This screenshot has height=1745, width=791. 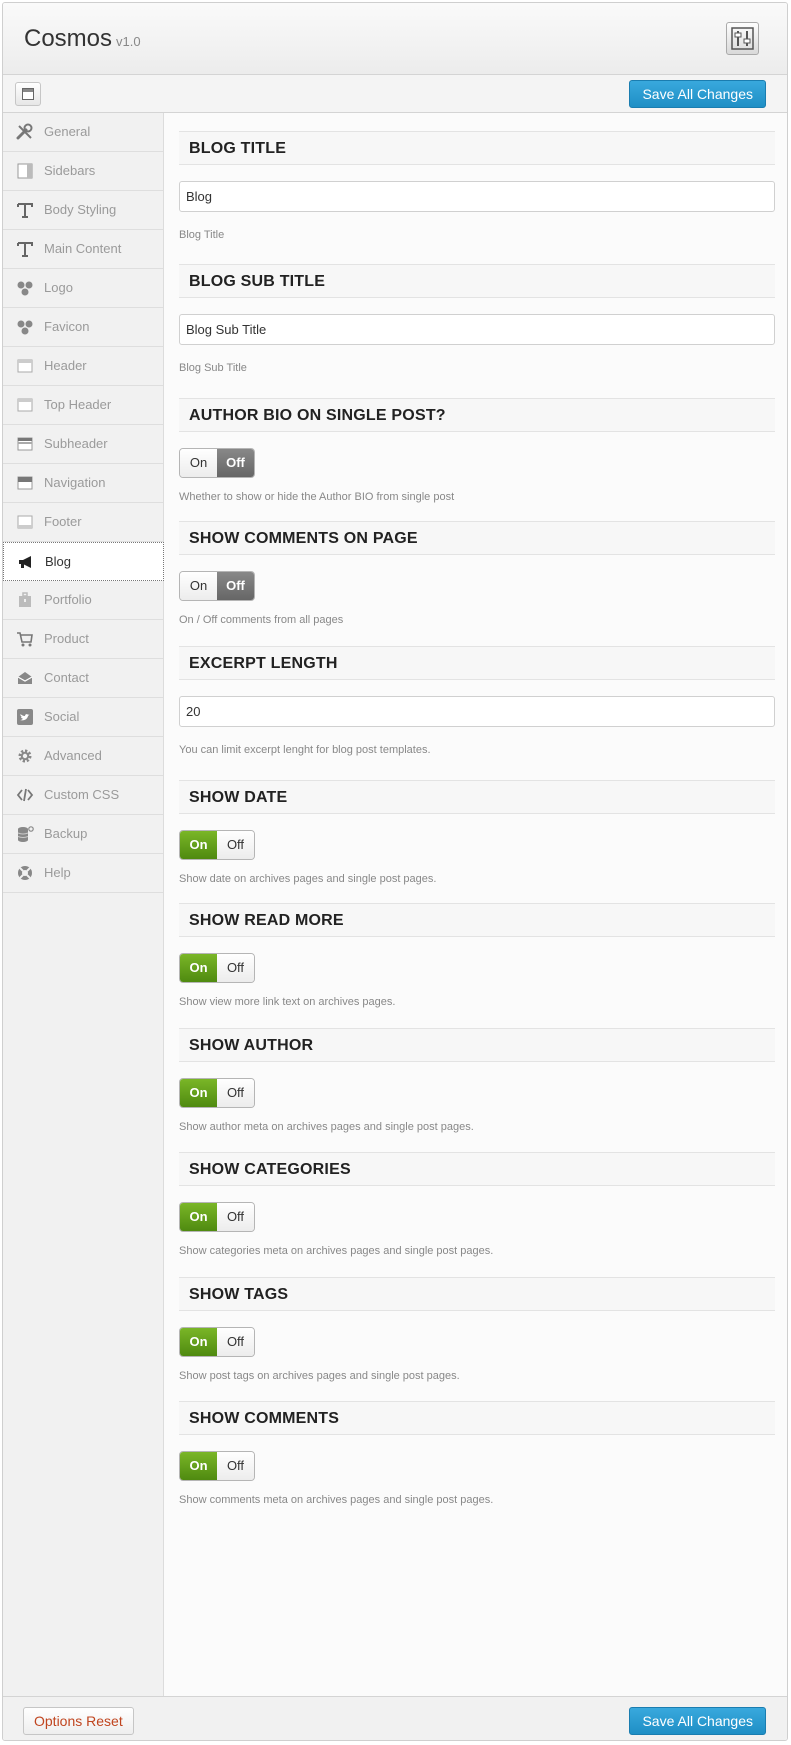 What do you see at coordinates (66, 677) in the screenshot?
I see `sidebar-item-label: Contact` at bounding box center [66, 677].